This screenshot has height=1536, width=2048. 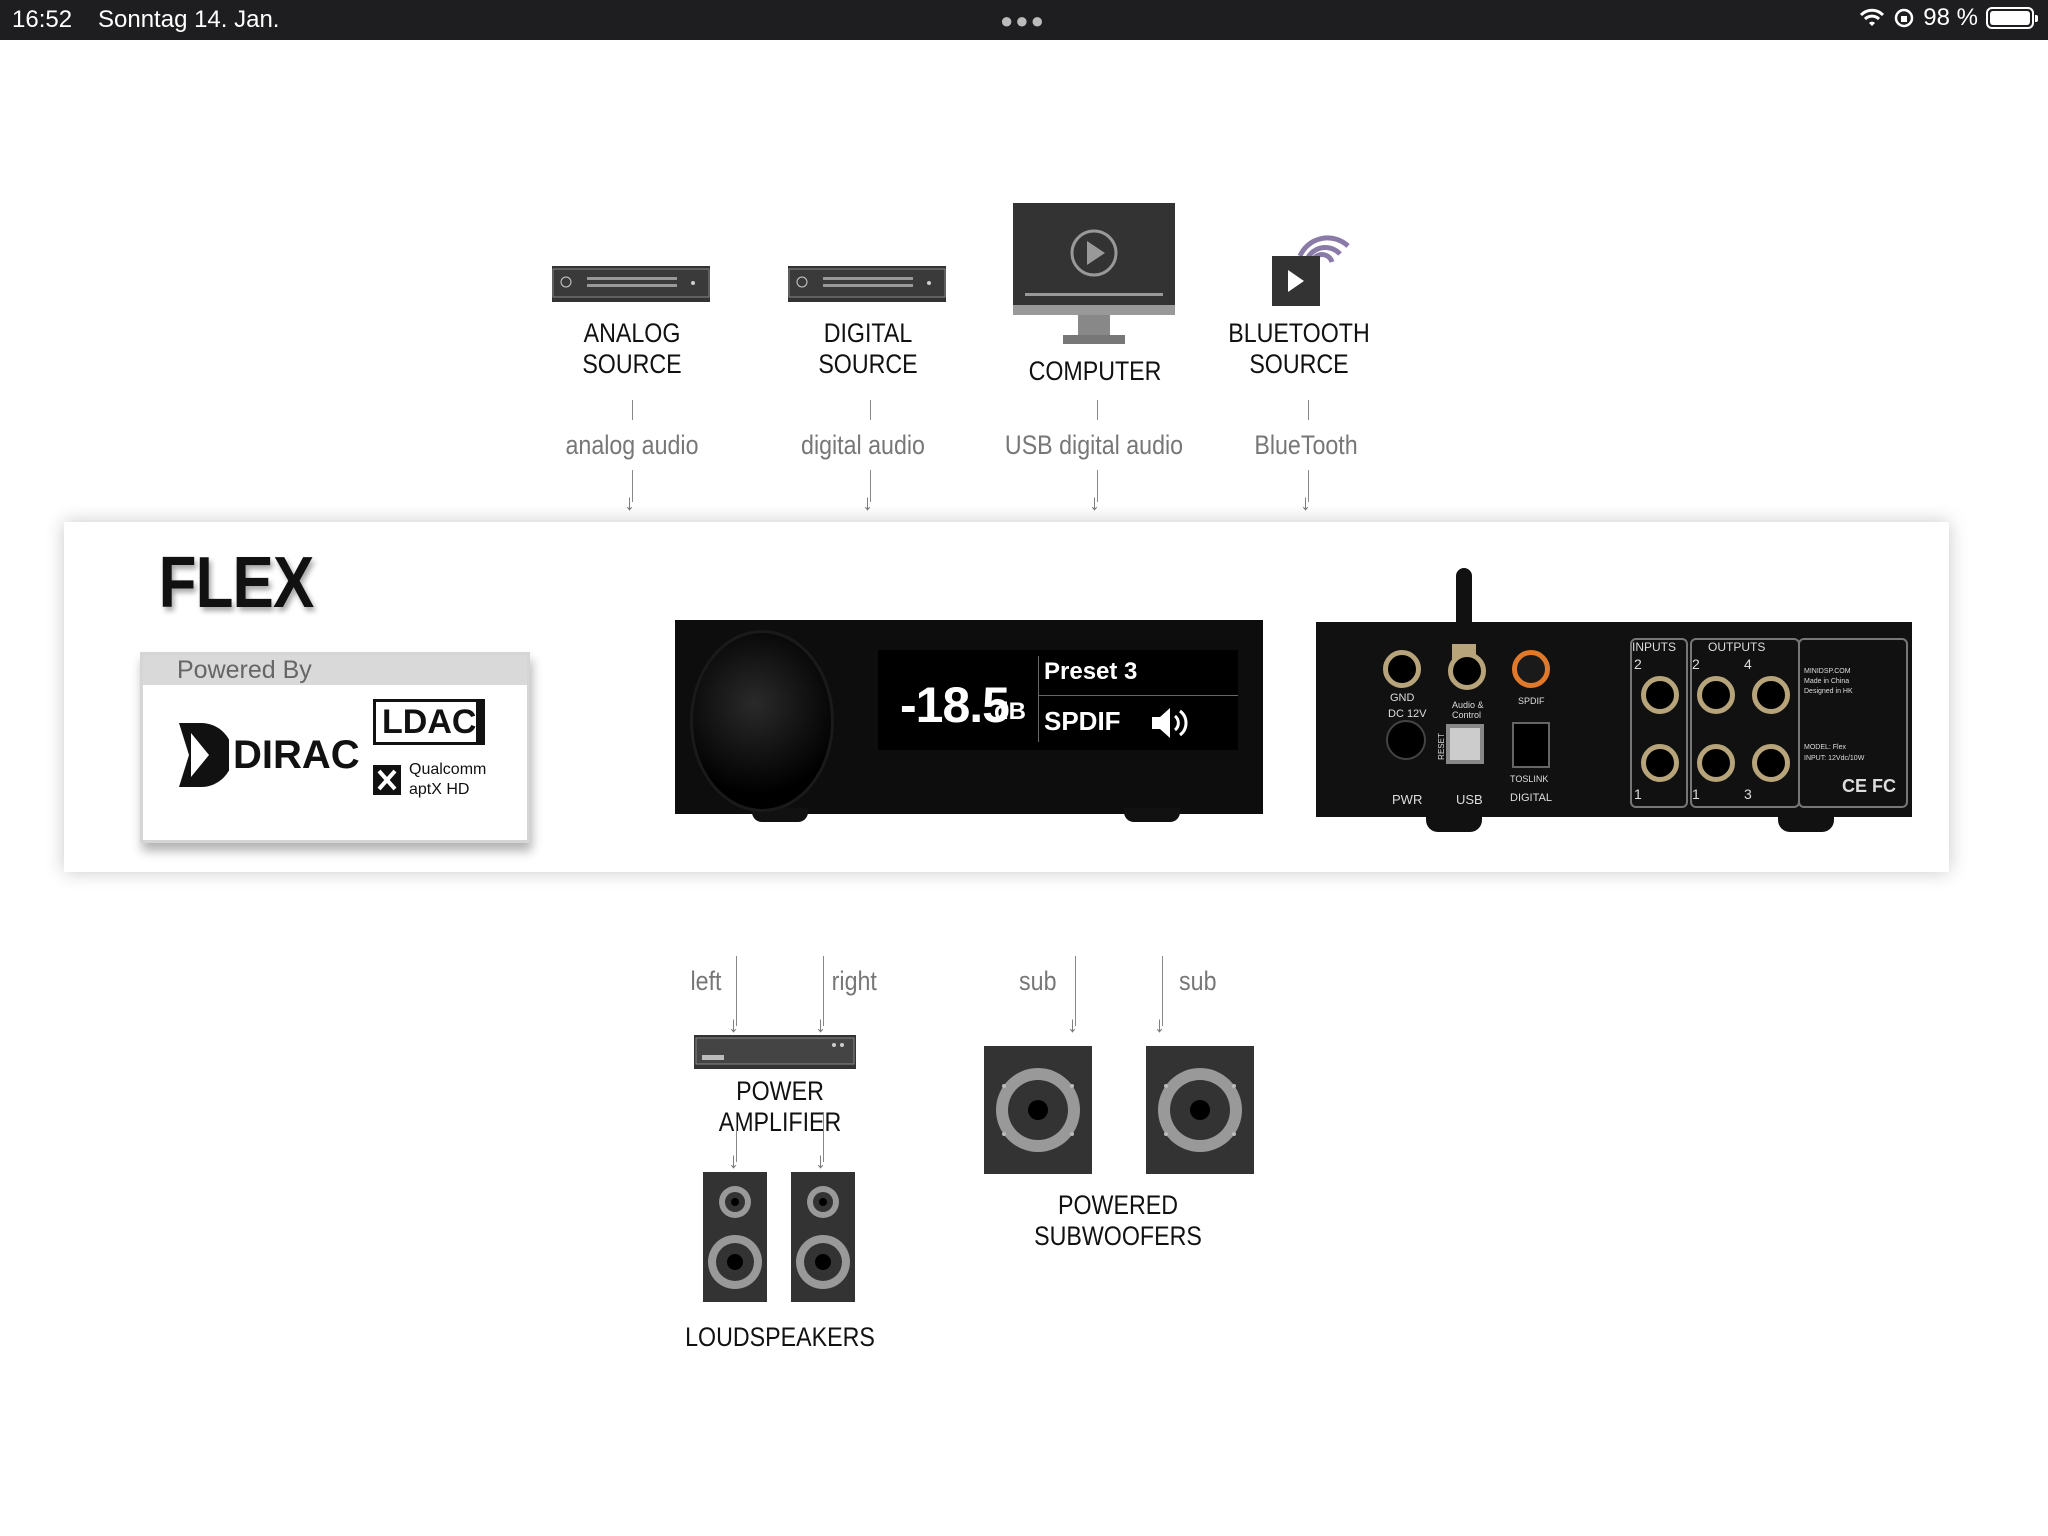 I want to click on output-3-jack, so click(x=1771, y=763).